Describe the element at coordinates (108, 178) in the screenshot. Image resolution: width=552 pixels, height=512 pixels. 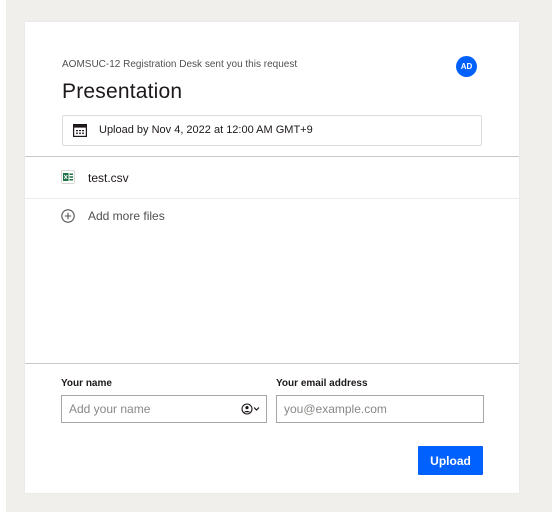
I see `file-name: test.csv` at that location.